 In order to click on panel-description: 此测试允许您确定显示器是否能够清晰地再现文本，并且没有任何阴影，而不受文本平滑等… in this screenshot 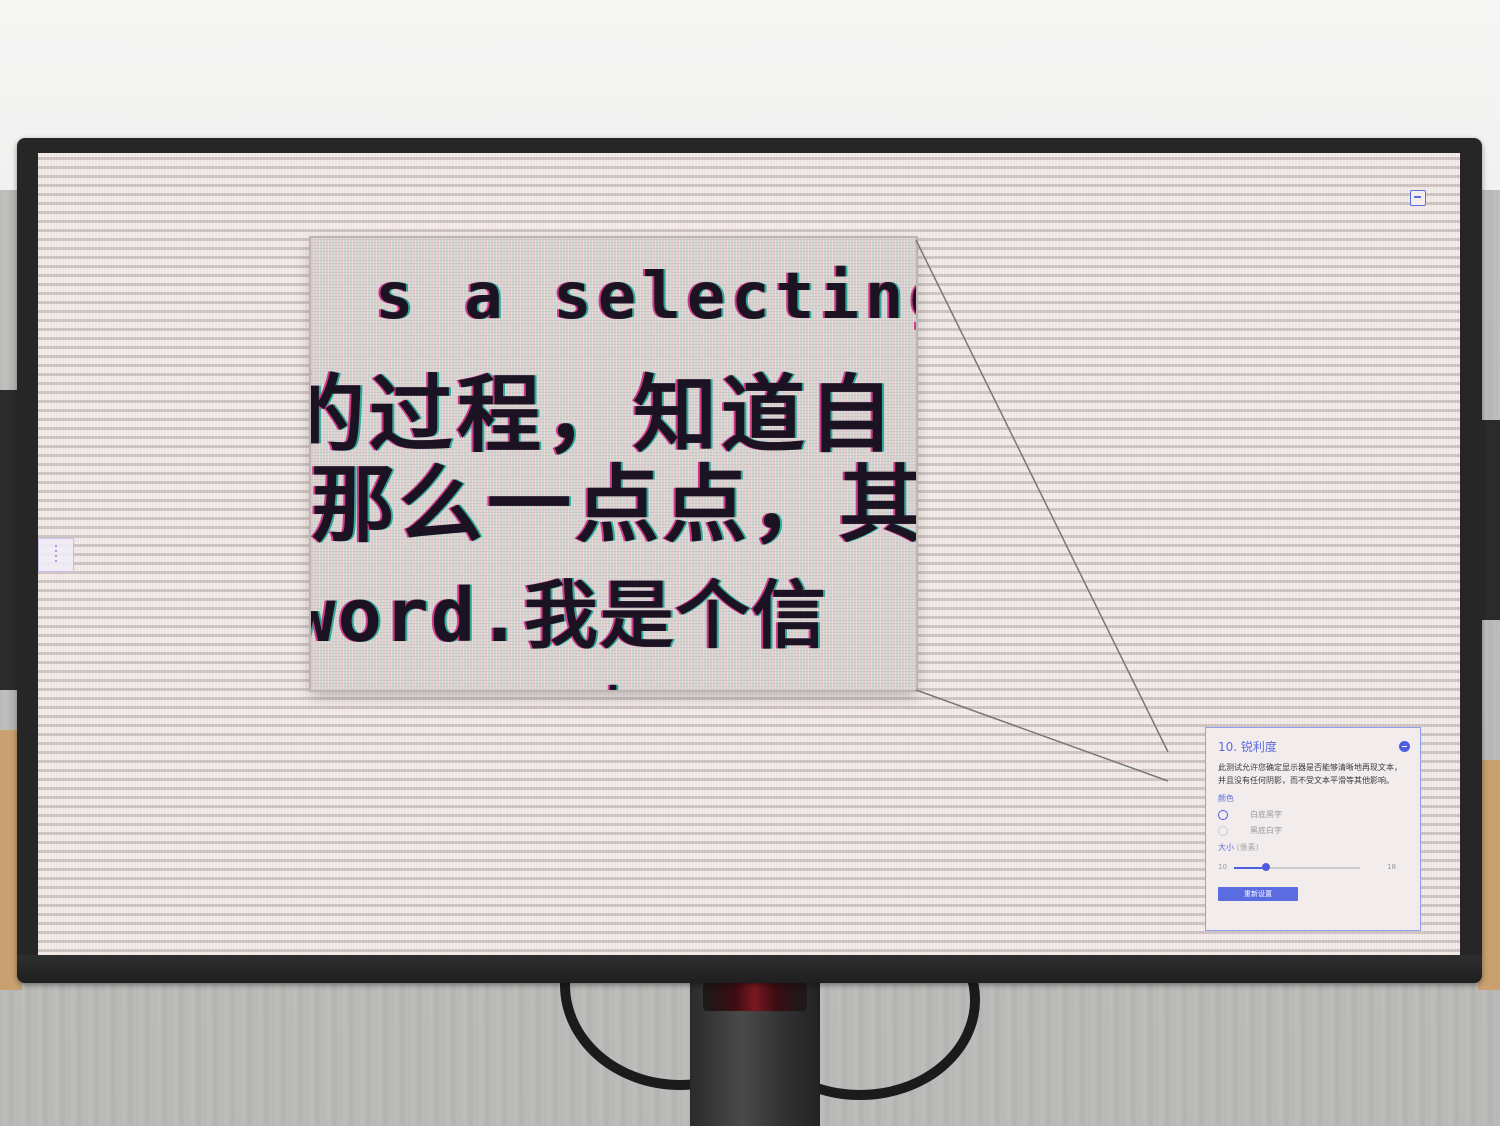, I will do `click(1310, 774)`.